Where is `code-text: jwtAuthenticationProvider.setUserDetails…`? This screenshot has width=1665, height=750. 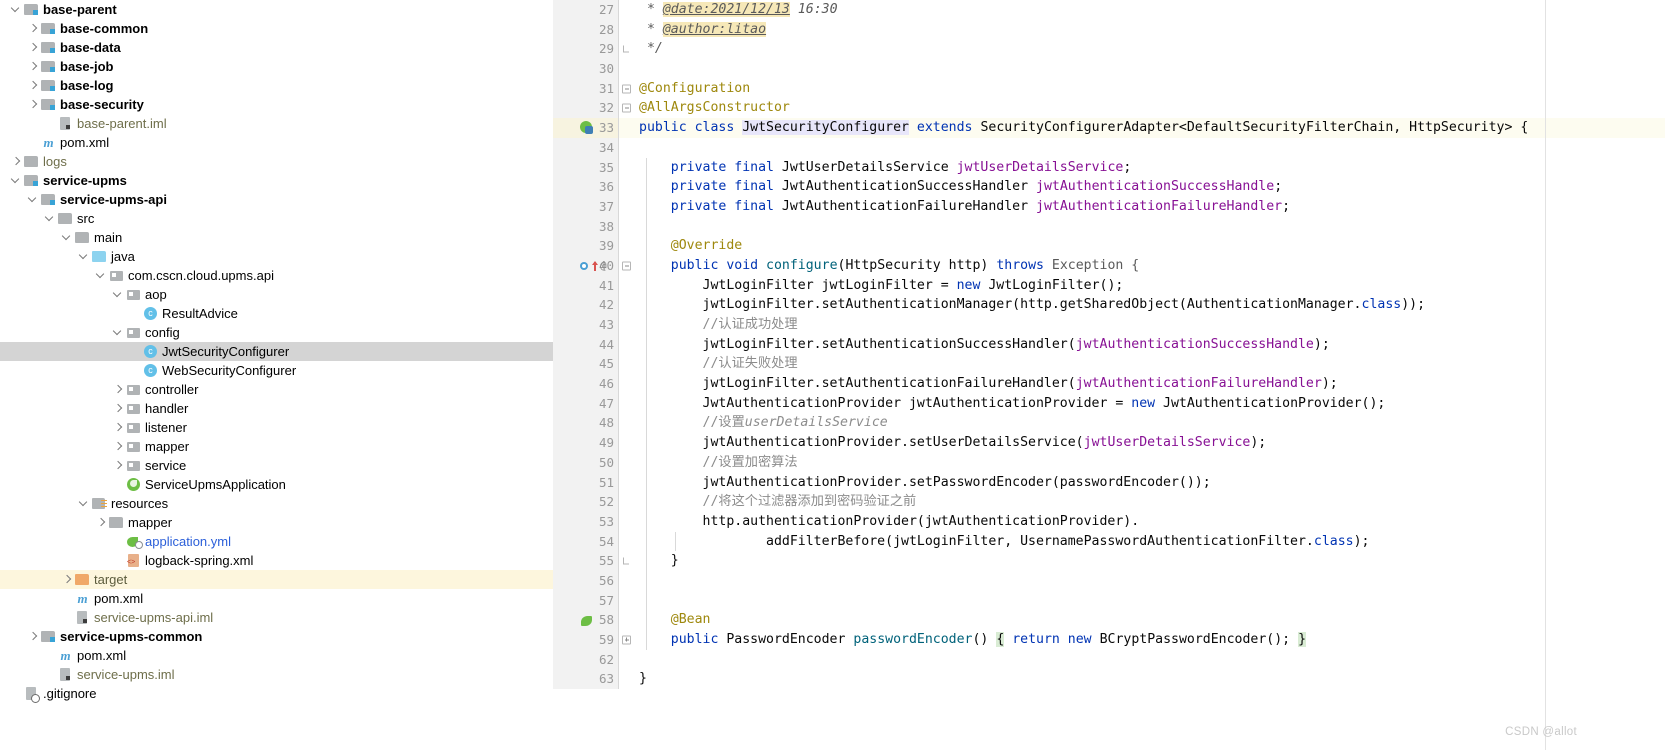 code-text: jwtAuthenticationProvider.setUserDetails… is located at coordinates (1149, 443).